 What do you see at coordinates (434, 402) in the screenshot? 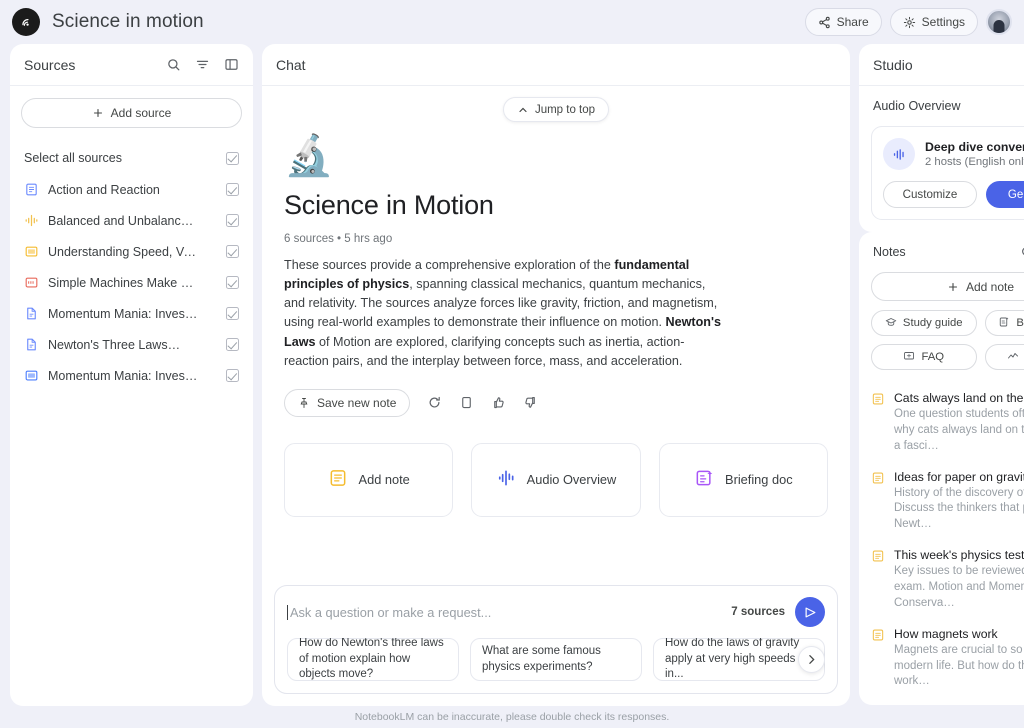
I see `refresh-icon` at bounding box center [434, 402].